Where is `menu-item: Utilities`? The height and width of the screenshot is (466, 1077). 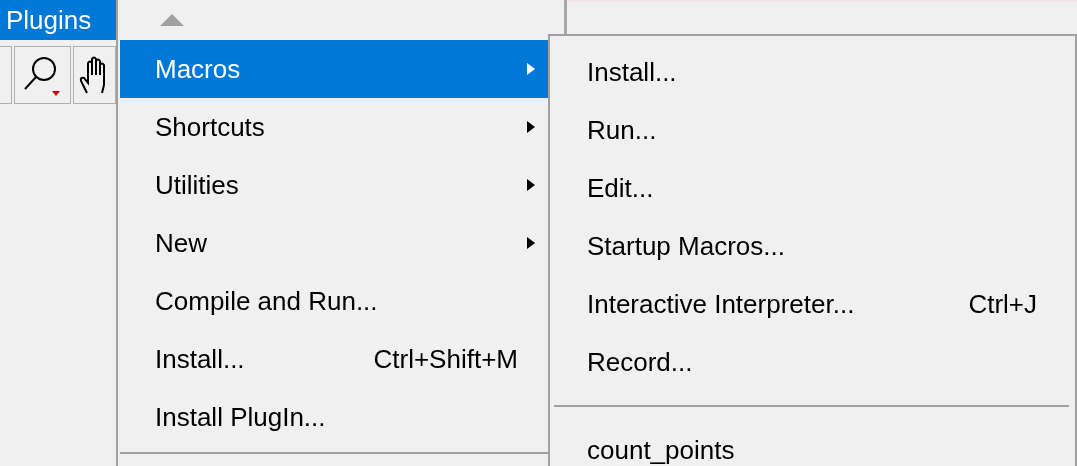 menu-item: Utilities is located at coordinates (334, 185).